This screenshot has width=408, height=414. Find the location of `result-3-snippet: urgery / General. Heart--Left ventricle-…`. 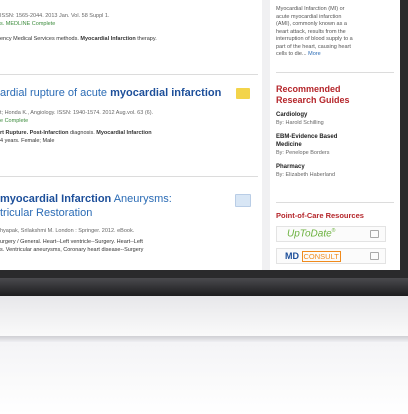

result-3-snippet: urgery / General. Heart--Left ventricle-… is located at coordinates (71, 242).